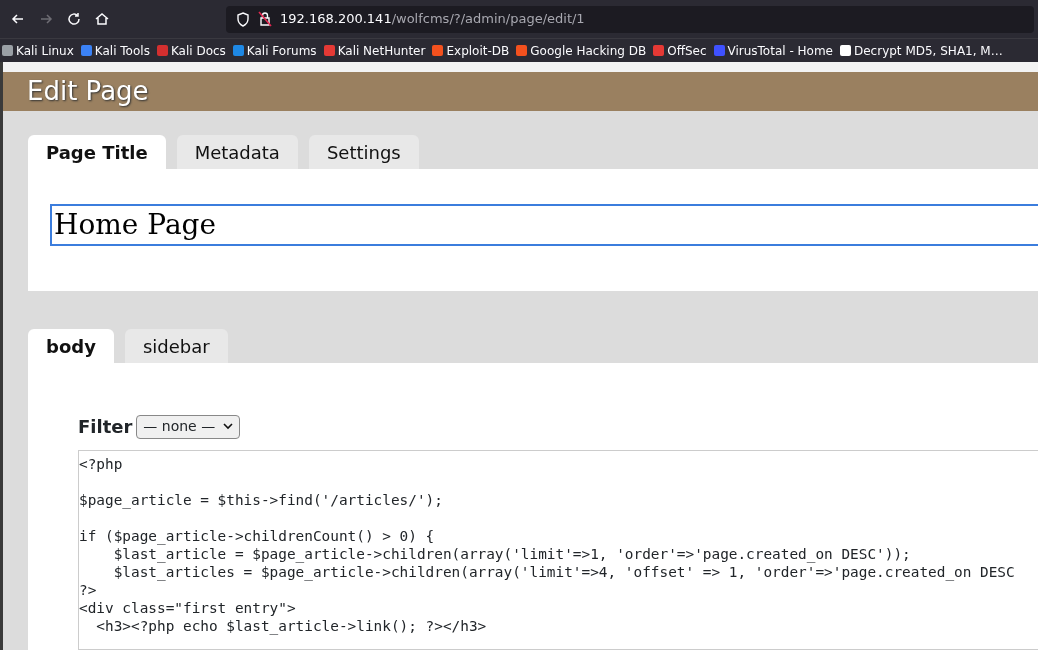 This screenshot has width=1038, height=650. What do you see at coordinates (581, 50) in the screenshot?
I see `bookmark-link: Google Hacking DB` at bounding box center [581, 50].